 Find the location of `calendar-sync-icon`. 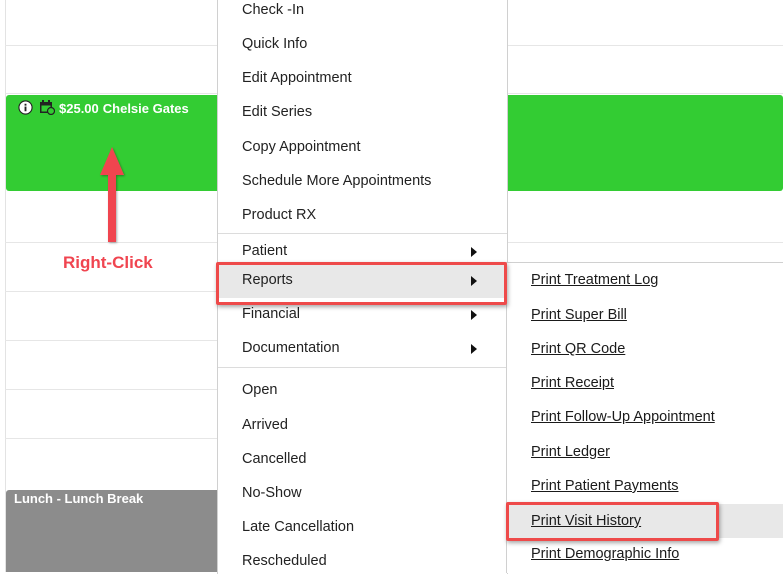

calendar-sync-icon is located at coordinates (47, 108).